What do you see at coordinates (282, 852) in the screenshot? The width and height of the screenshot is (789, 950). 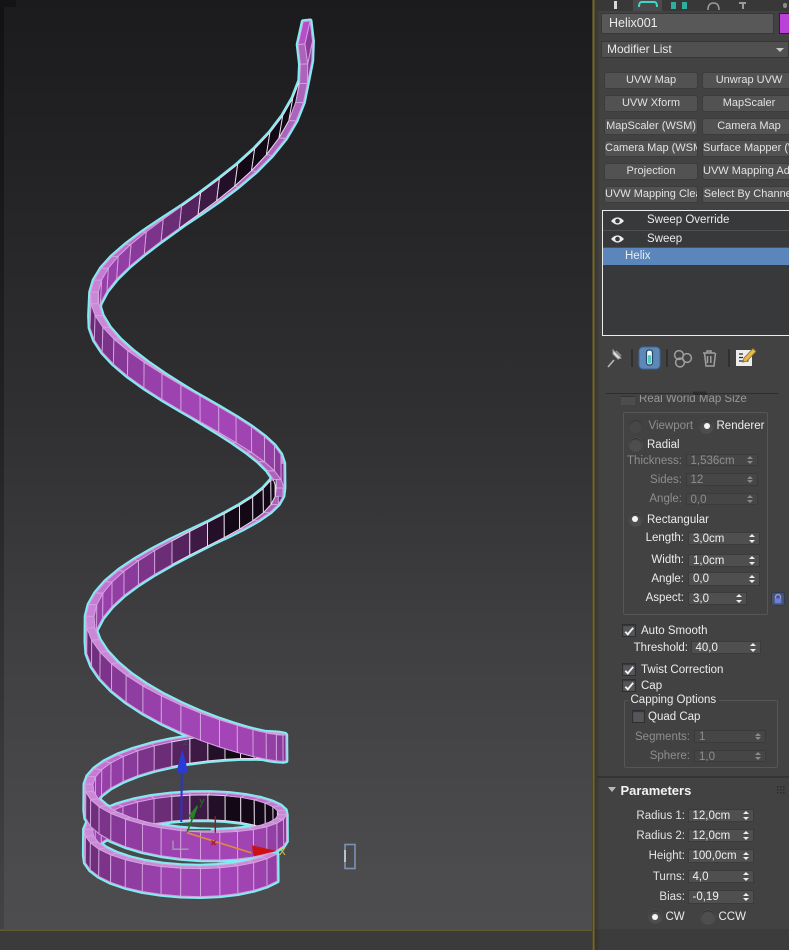 I see `svg-text: X` at bounding box center [282, 852].